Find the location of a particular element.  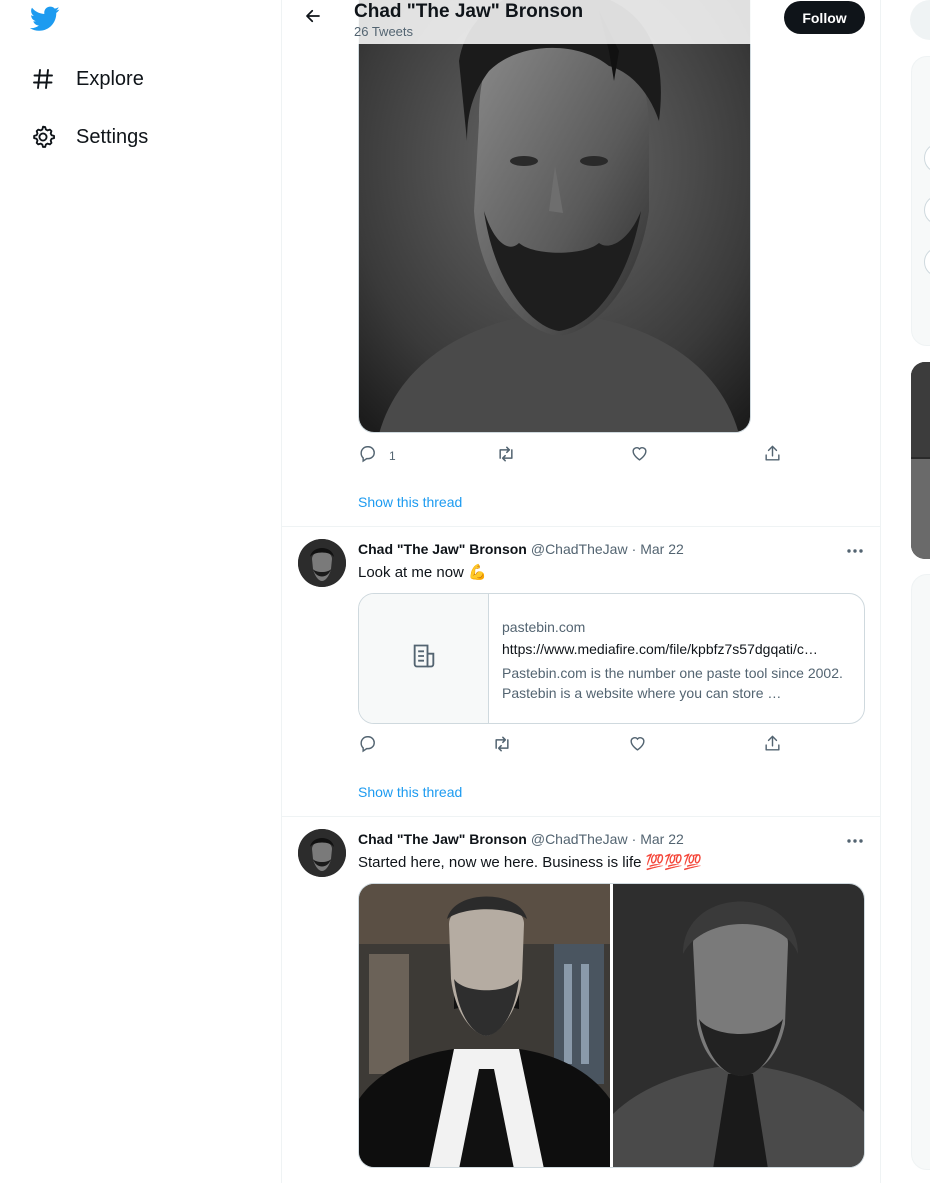

tweet-photo-business is located at coordinates (738, 1025).